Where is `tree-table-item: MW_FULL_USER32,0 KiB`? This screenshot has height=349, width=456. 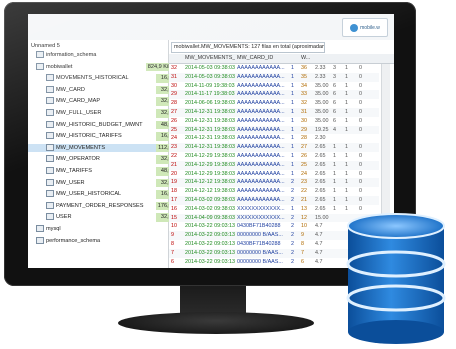
tree-table-item: MW_FULL_USER32,0 KiB is located at coordinates (107, 113).